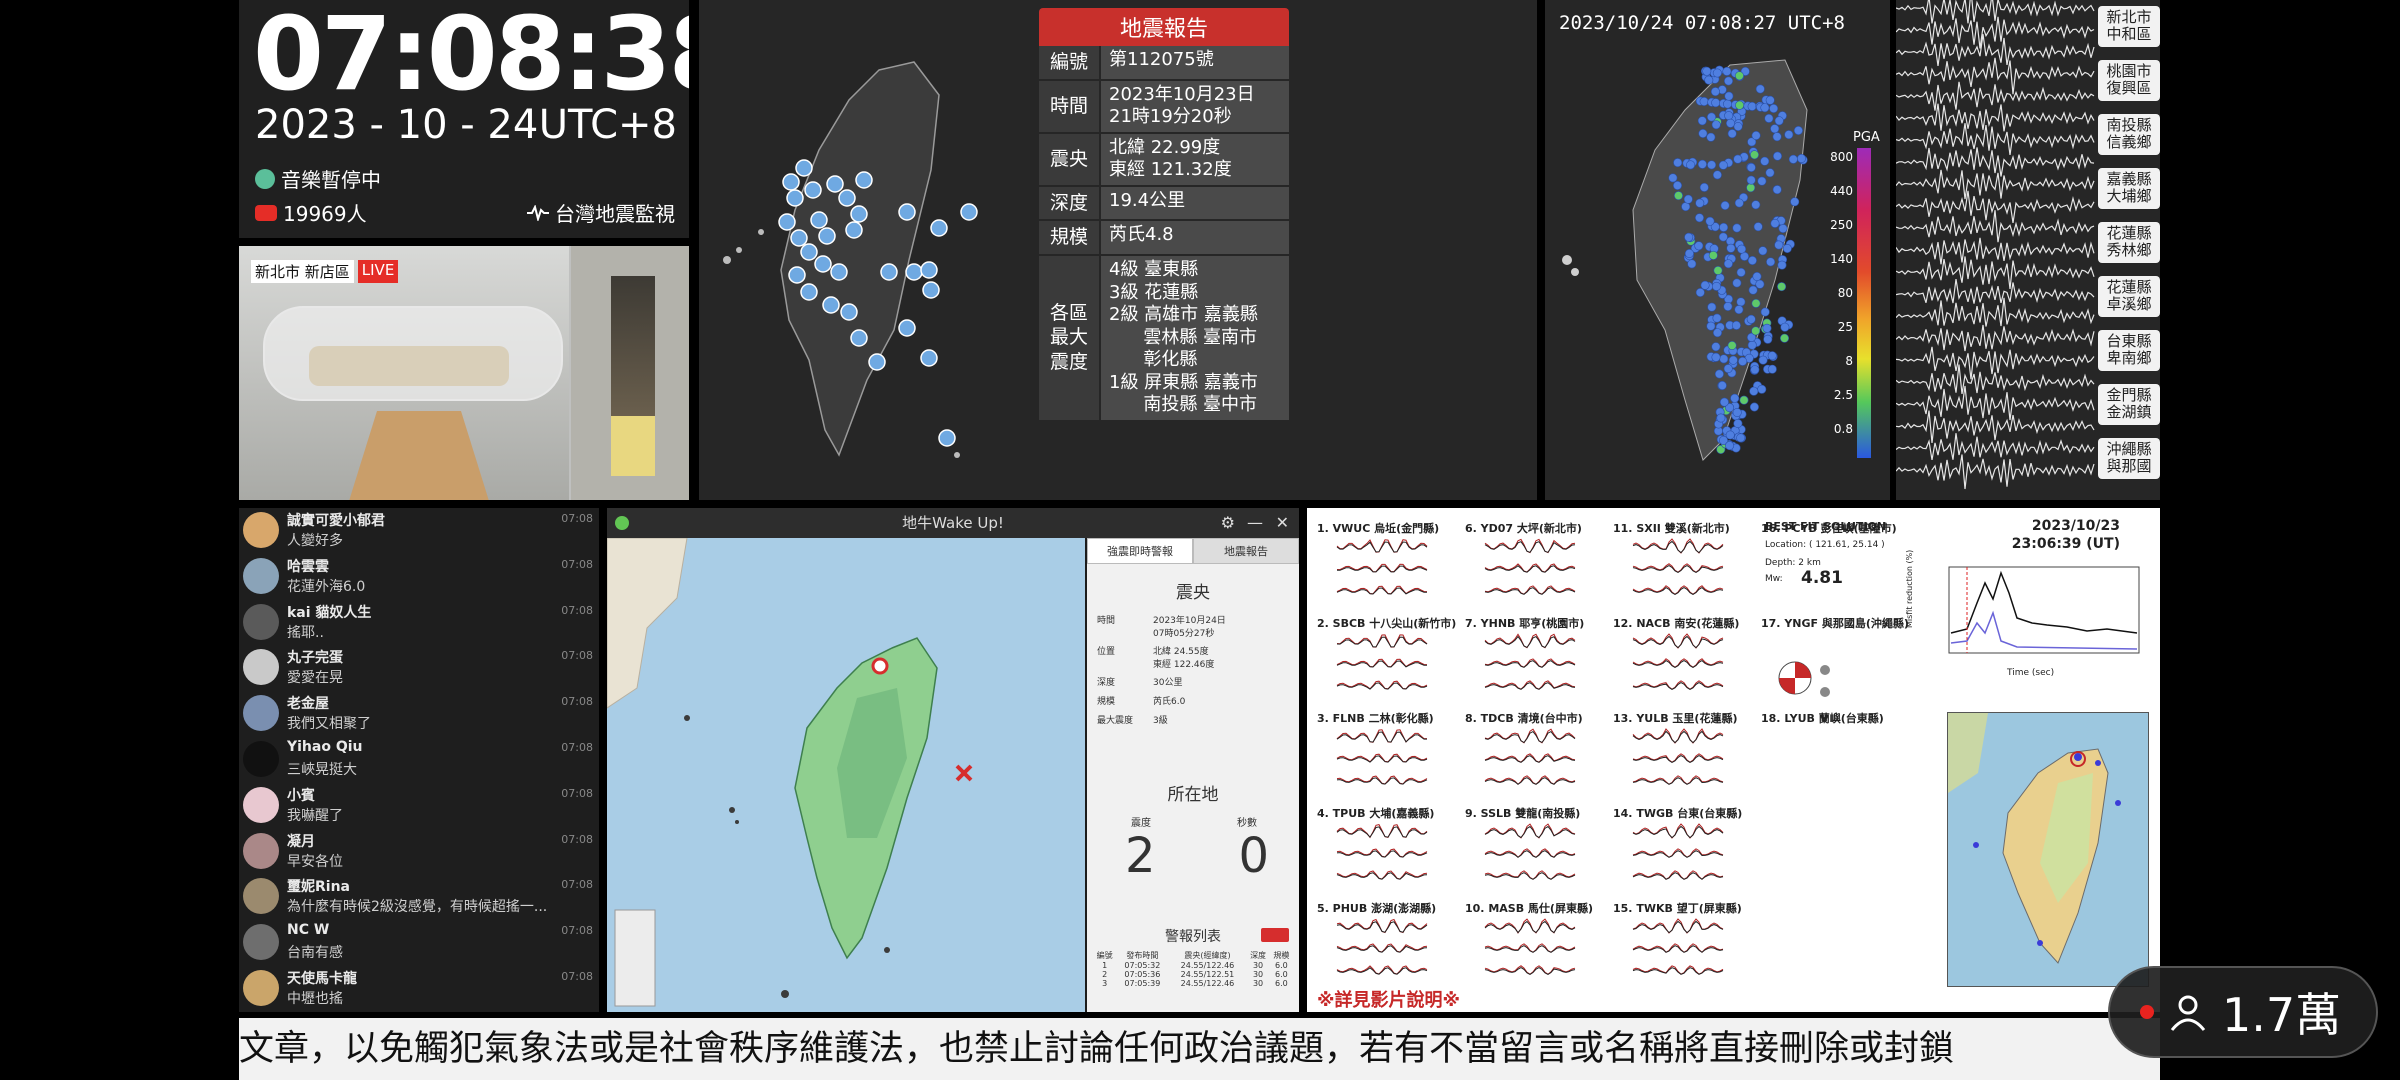 The width and height of the screenshot is (2400, 1080). Describe the element at coordinates (1198, 627) in the screenshot. I see `epicenter-info-row: 時間 2023年10月24日 07時05分27秒` at that location.